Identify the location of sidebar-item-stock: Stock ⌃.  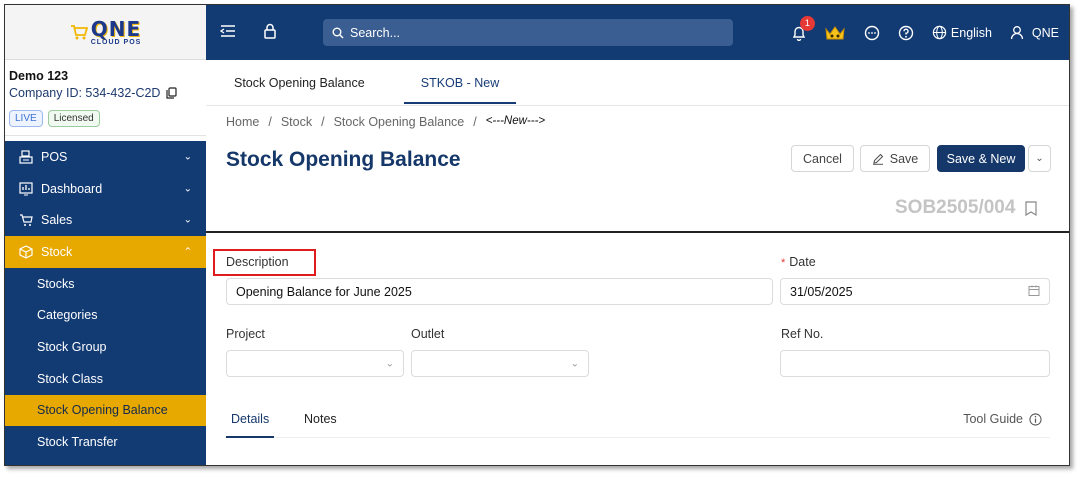
(105, 252).